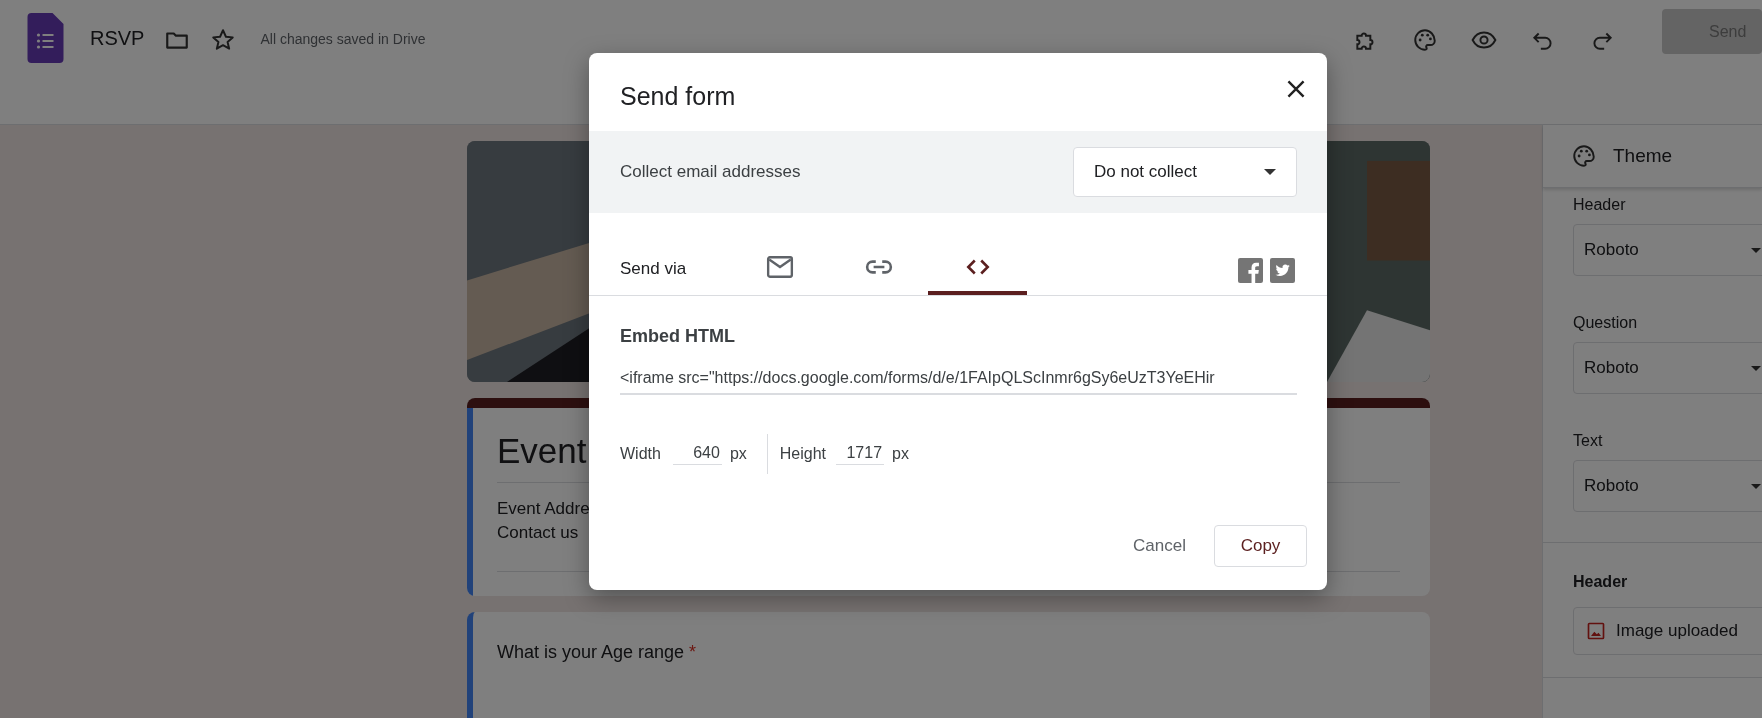 The height and width of the screenshot is (718, 1762). I want to click on image-upload-button: Image uploaded, so click(1667, 631).